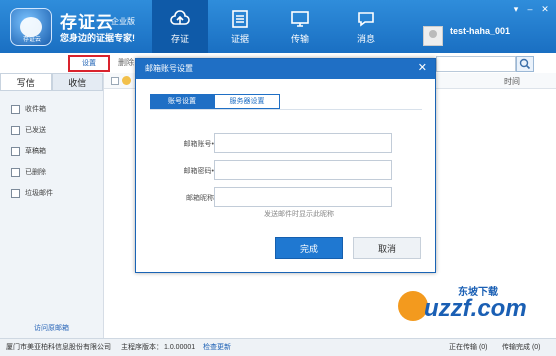 This screenshot has height=356, width=556. I want to click on avatar, so click(433, 36).